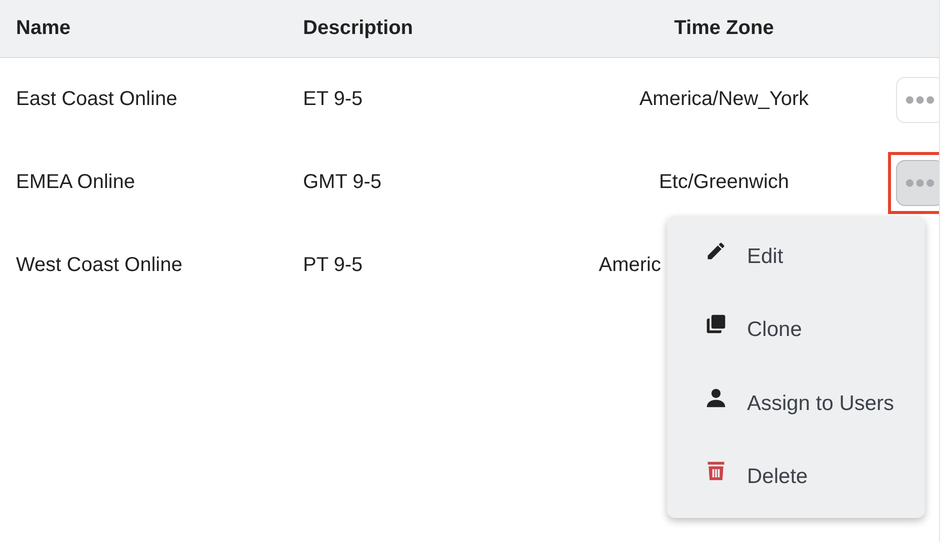  I want to click on menu-item: Clone, so click(796, 330).